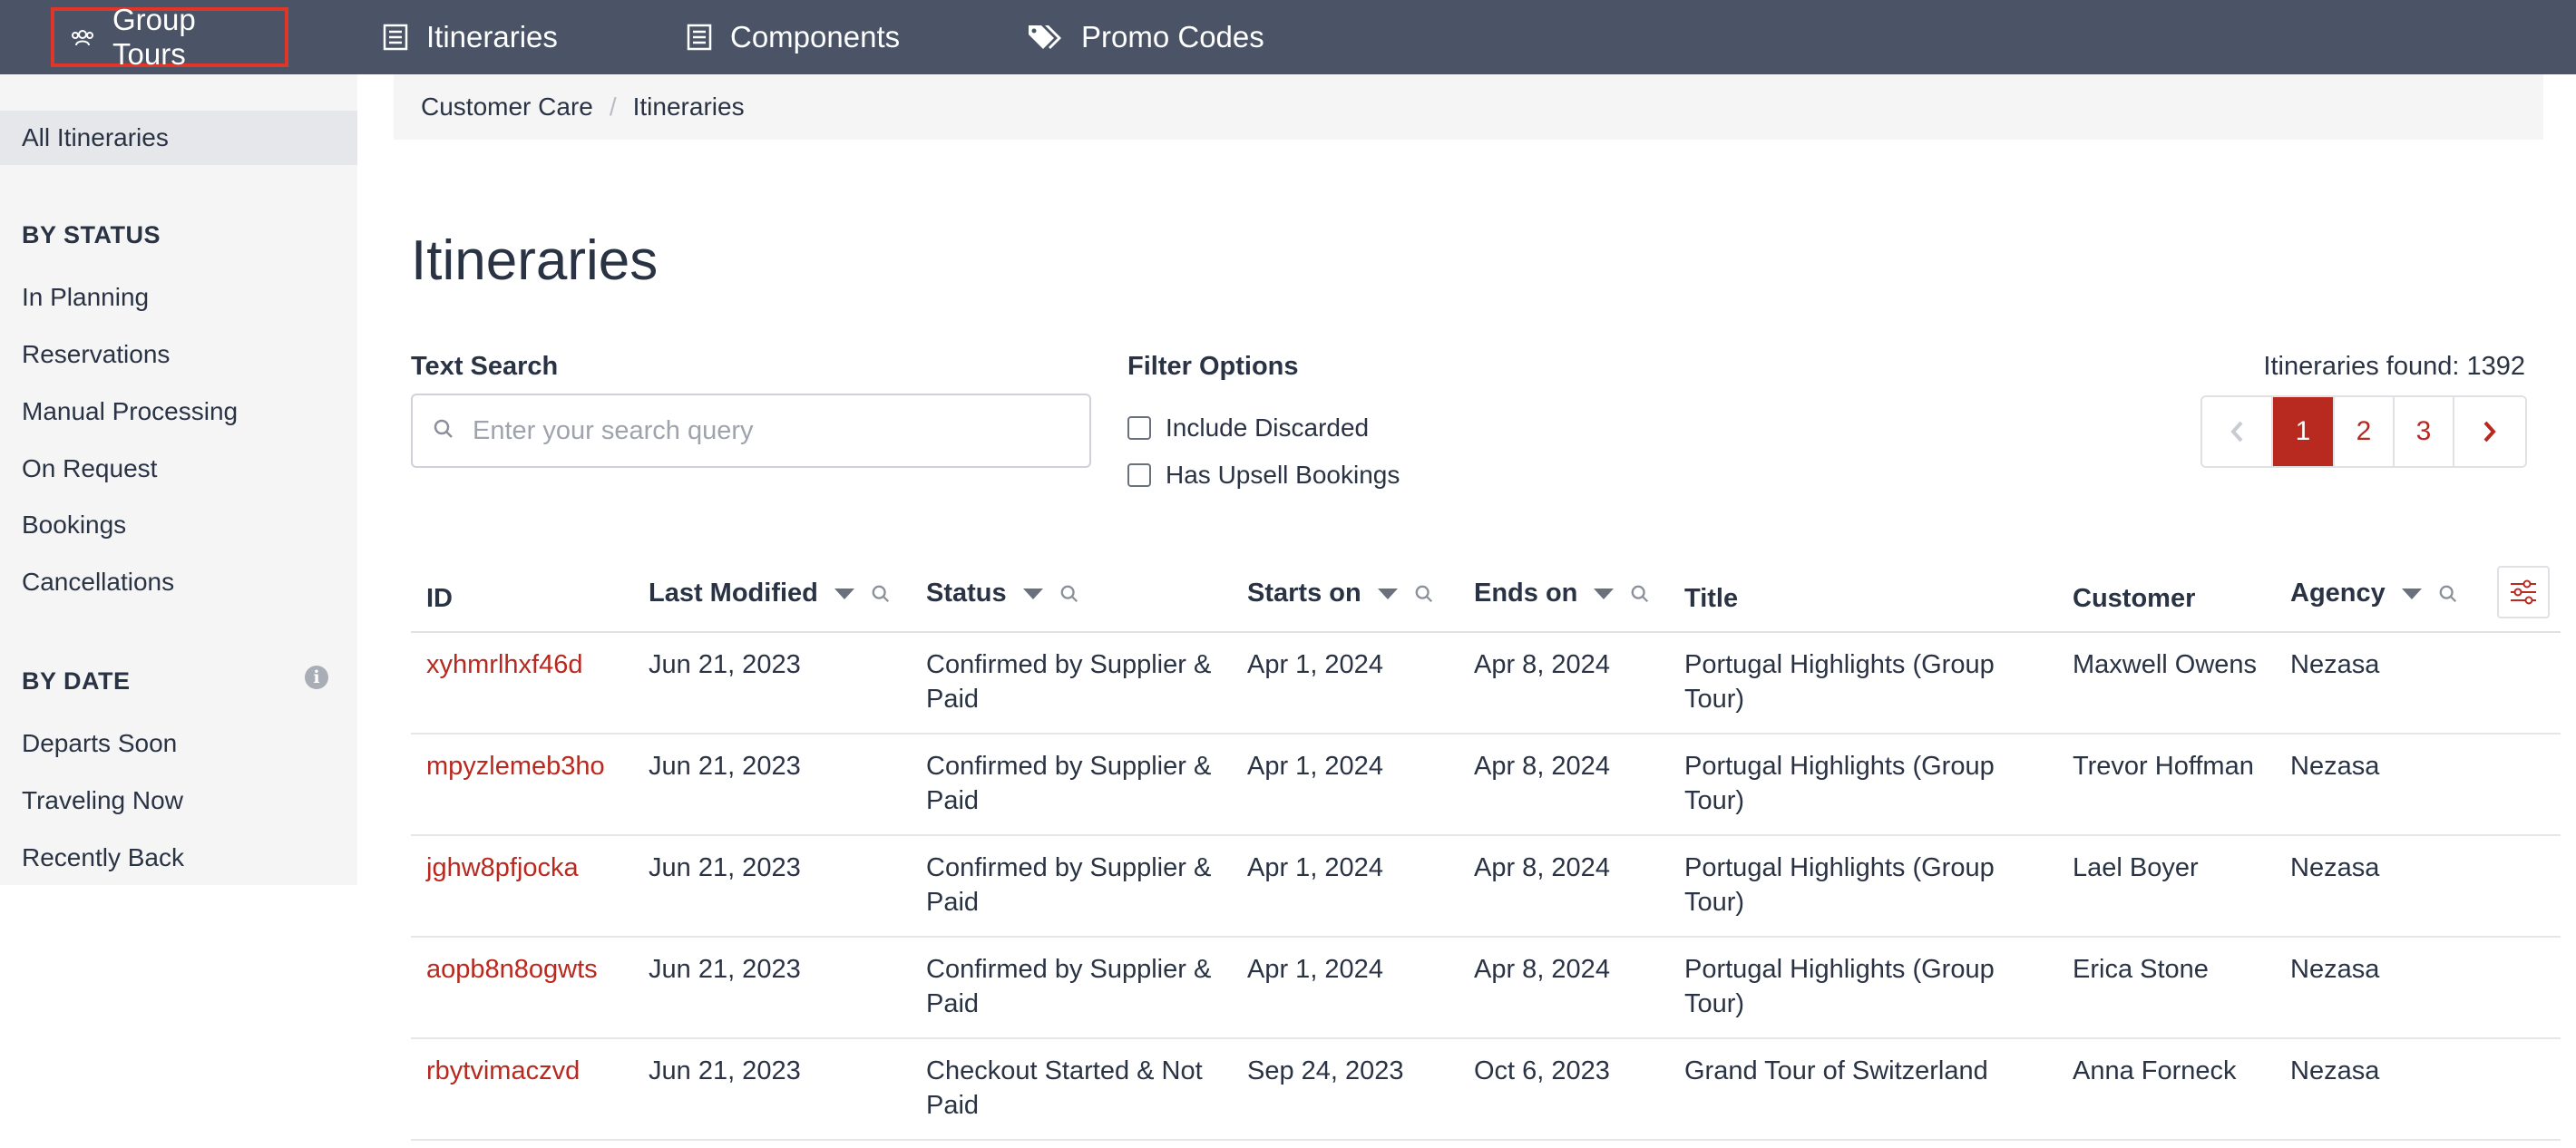  I want to click on nav-label: Promo Codes, so click(1172, 37).